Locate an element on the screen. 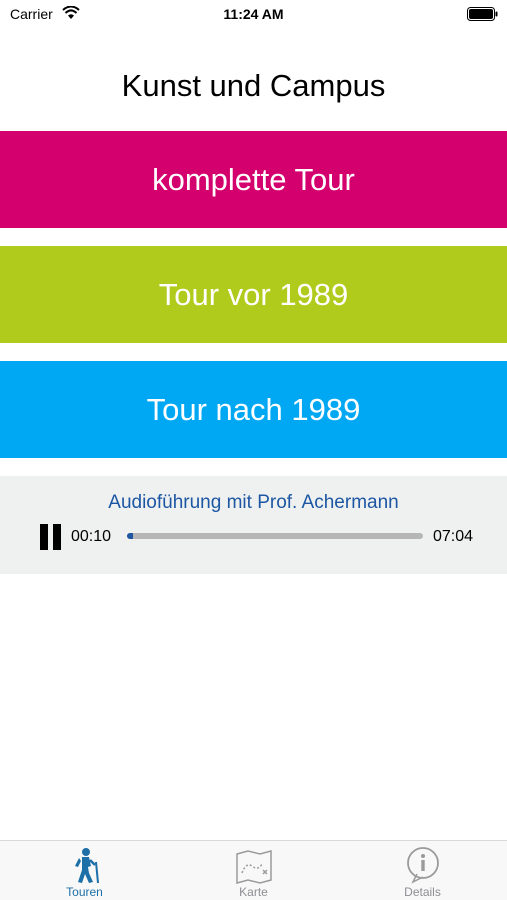  tab-details: Details is located at coordinates (422, 870).